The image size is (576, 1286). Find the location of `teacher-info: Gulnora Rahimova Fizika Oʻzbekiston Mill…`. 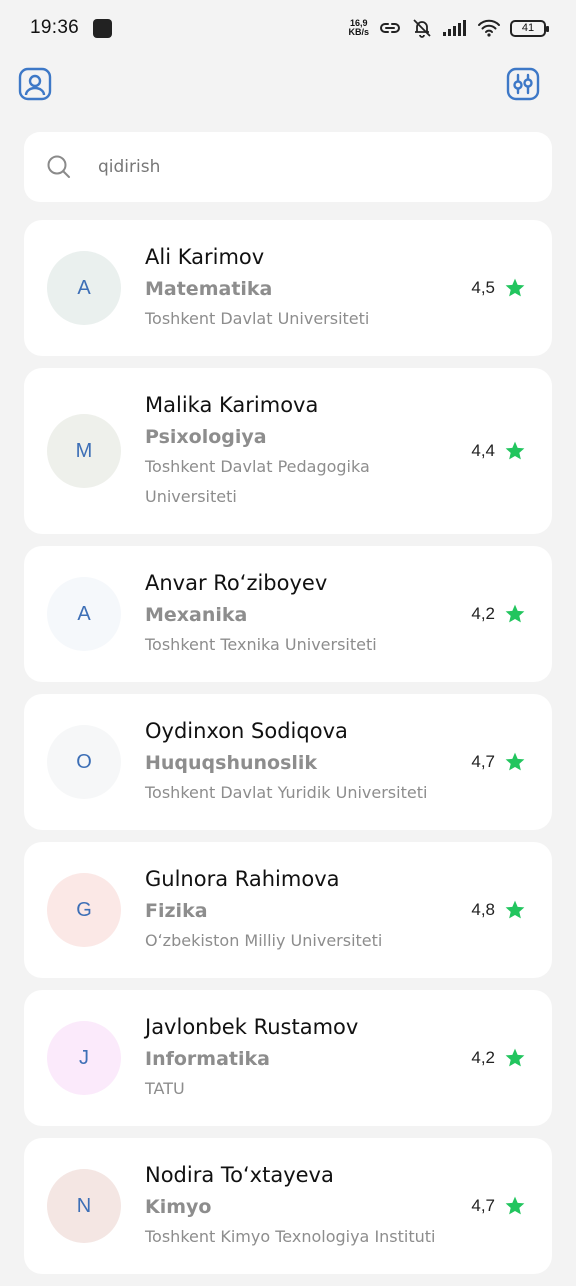

teacher-info: Gulnora Rahimova Fizika Oʻzbekiston Mill… is located at coordinates (304, 910).